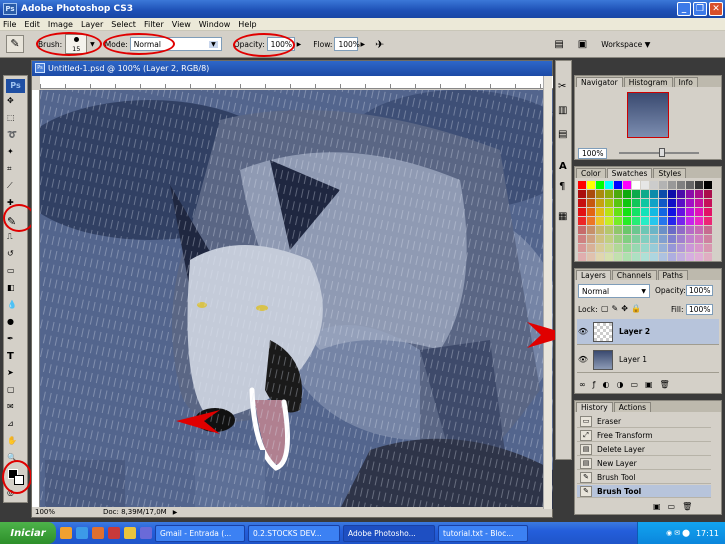 Image resolution: width=725 pixels, height=544 pixels. I want to click on tab-history: History, so click(594, 407).